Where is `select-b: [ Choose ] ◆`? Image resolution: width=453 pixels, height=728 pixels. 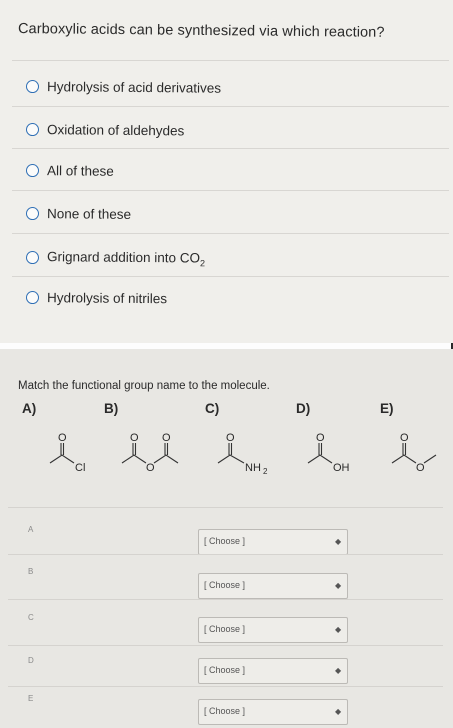 select-b: [ Choose ] ◆ is located at coordinates (273, 586).